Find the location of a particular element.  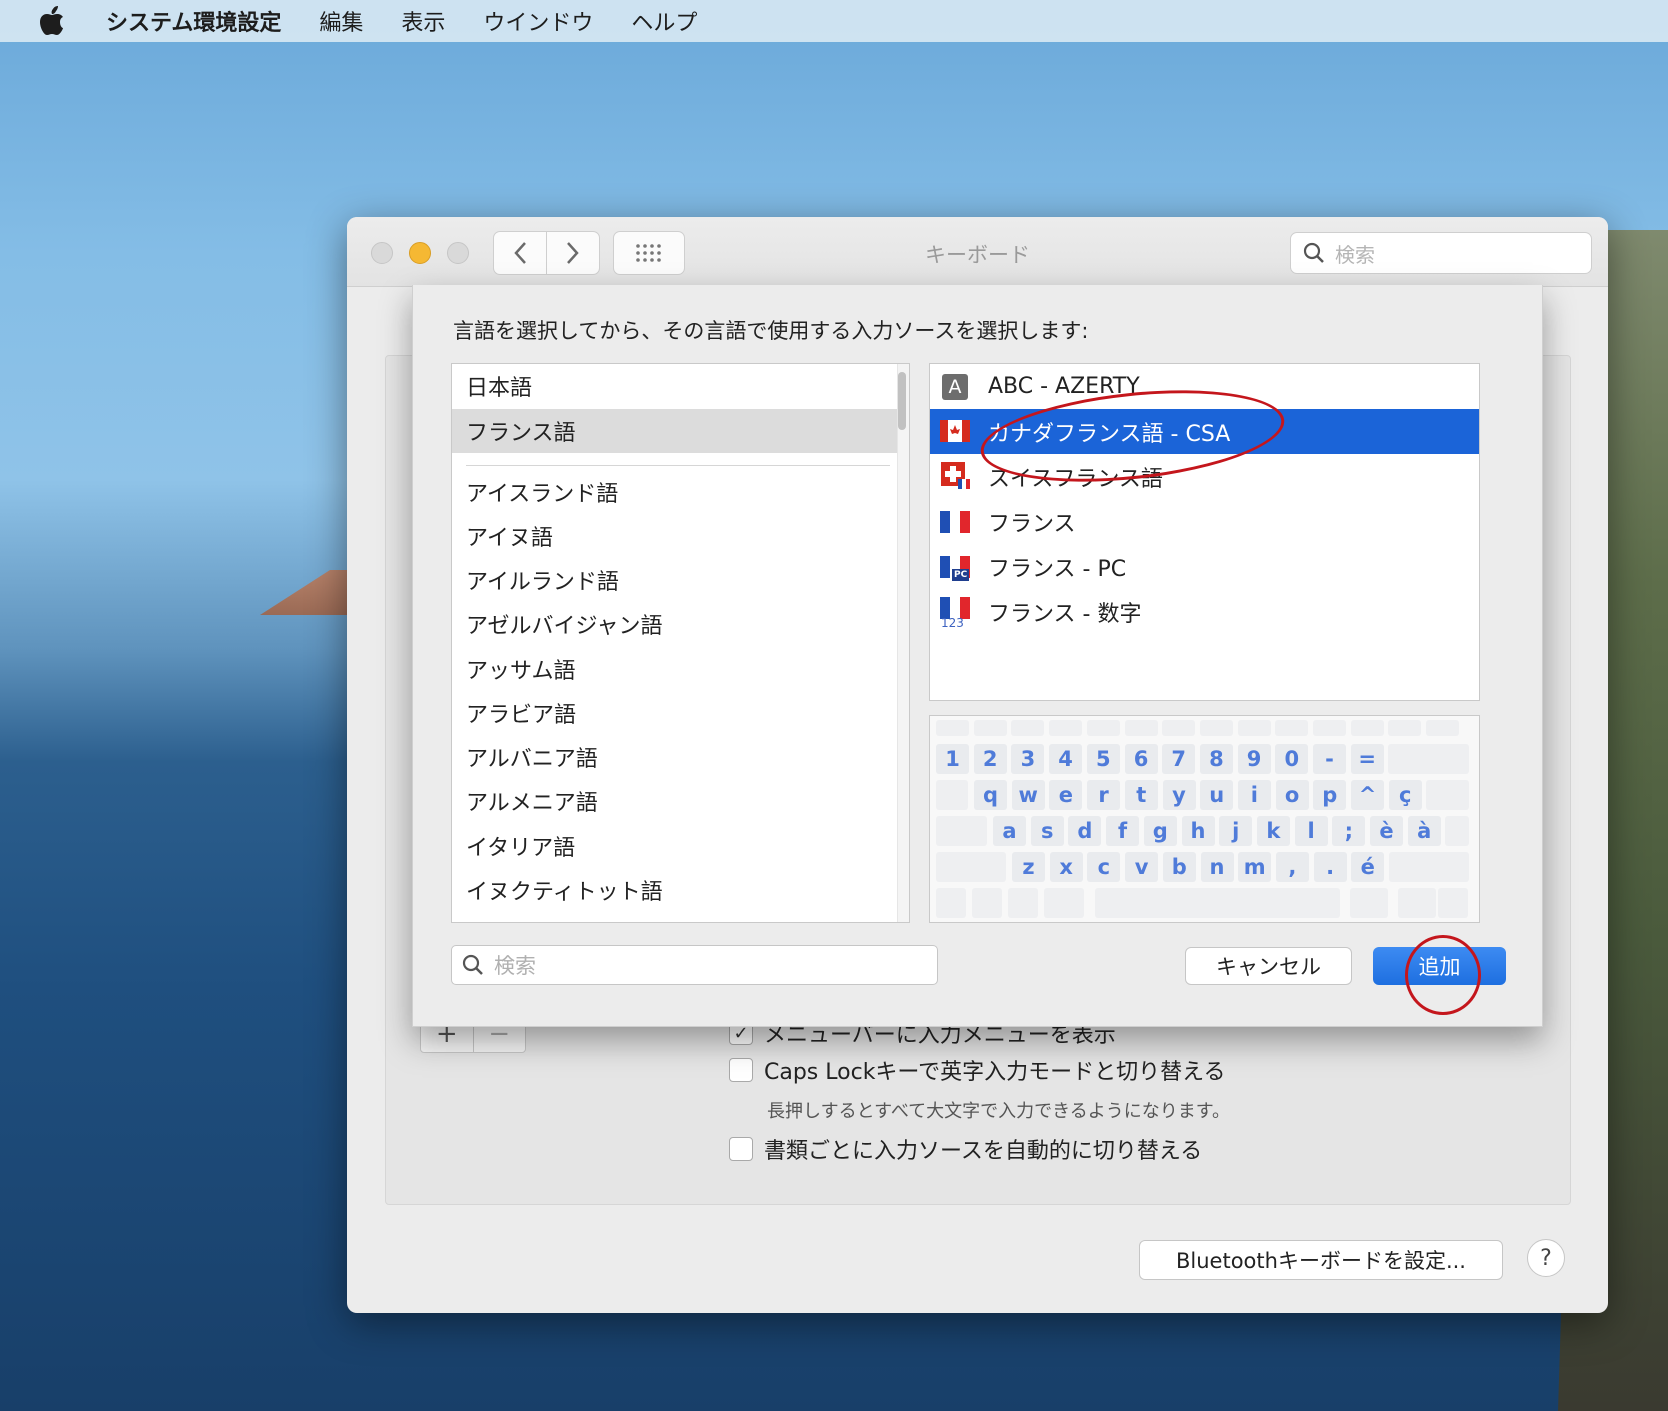

keyboard-key: 0 is located at coordinates (1292, 759).